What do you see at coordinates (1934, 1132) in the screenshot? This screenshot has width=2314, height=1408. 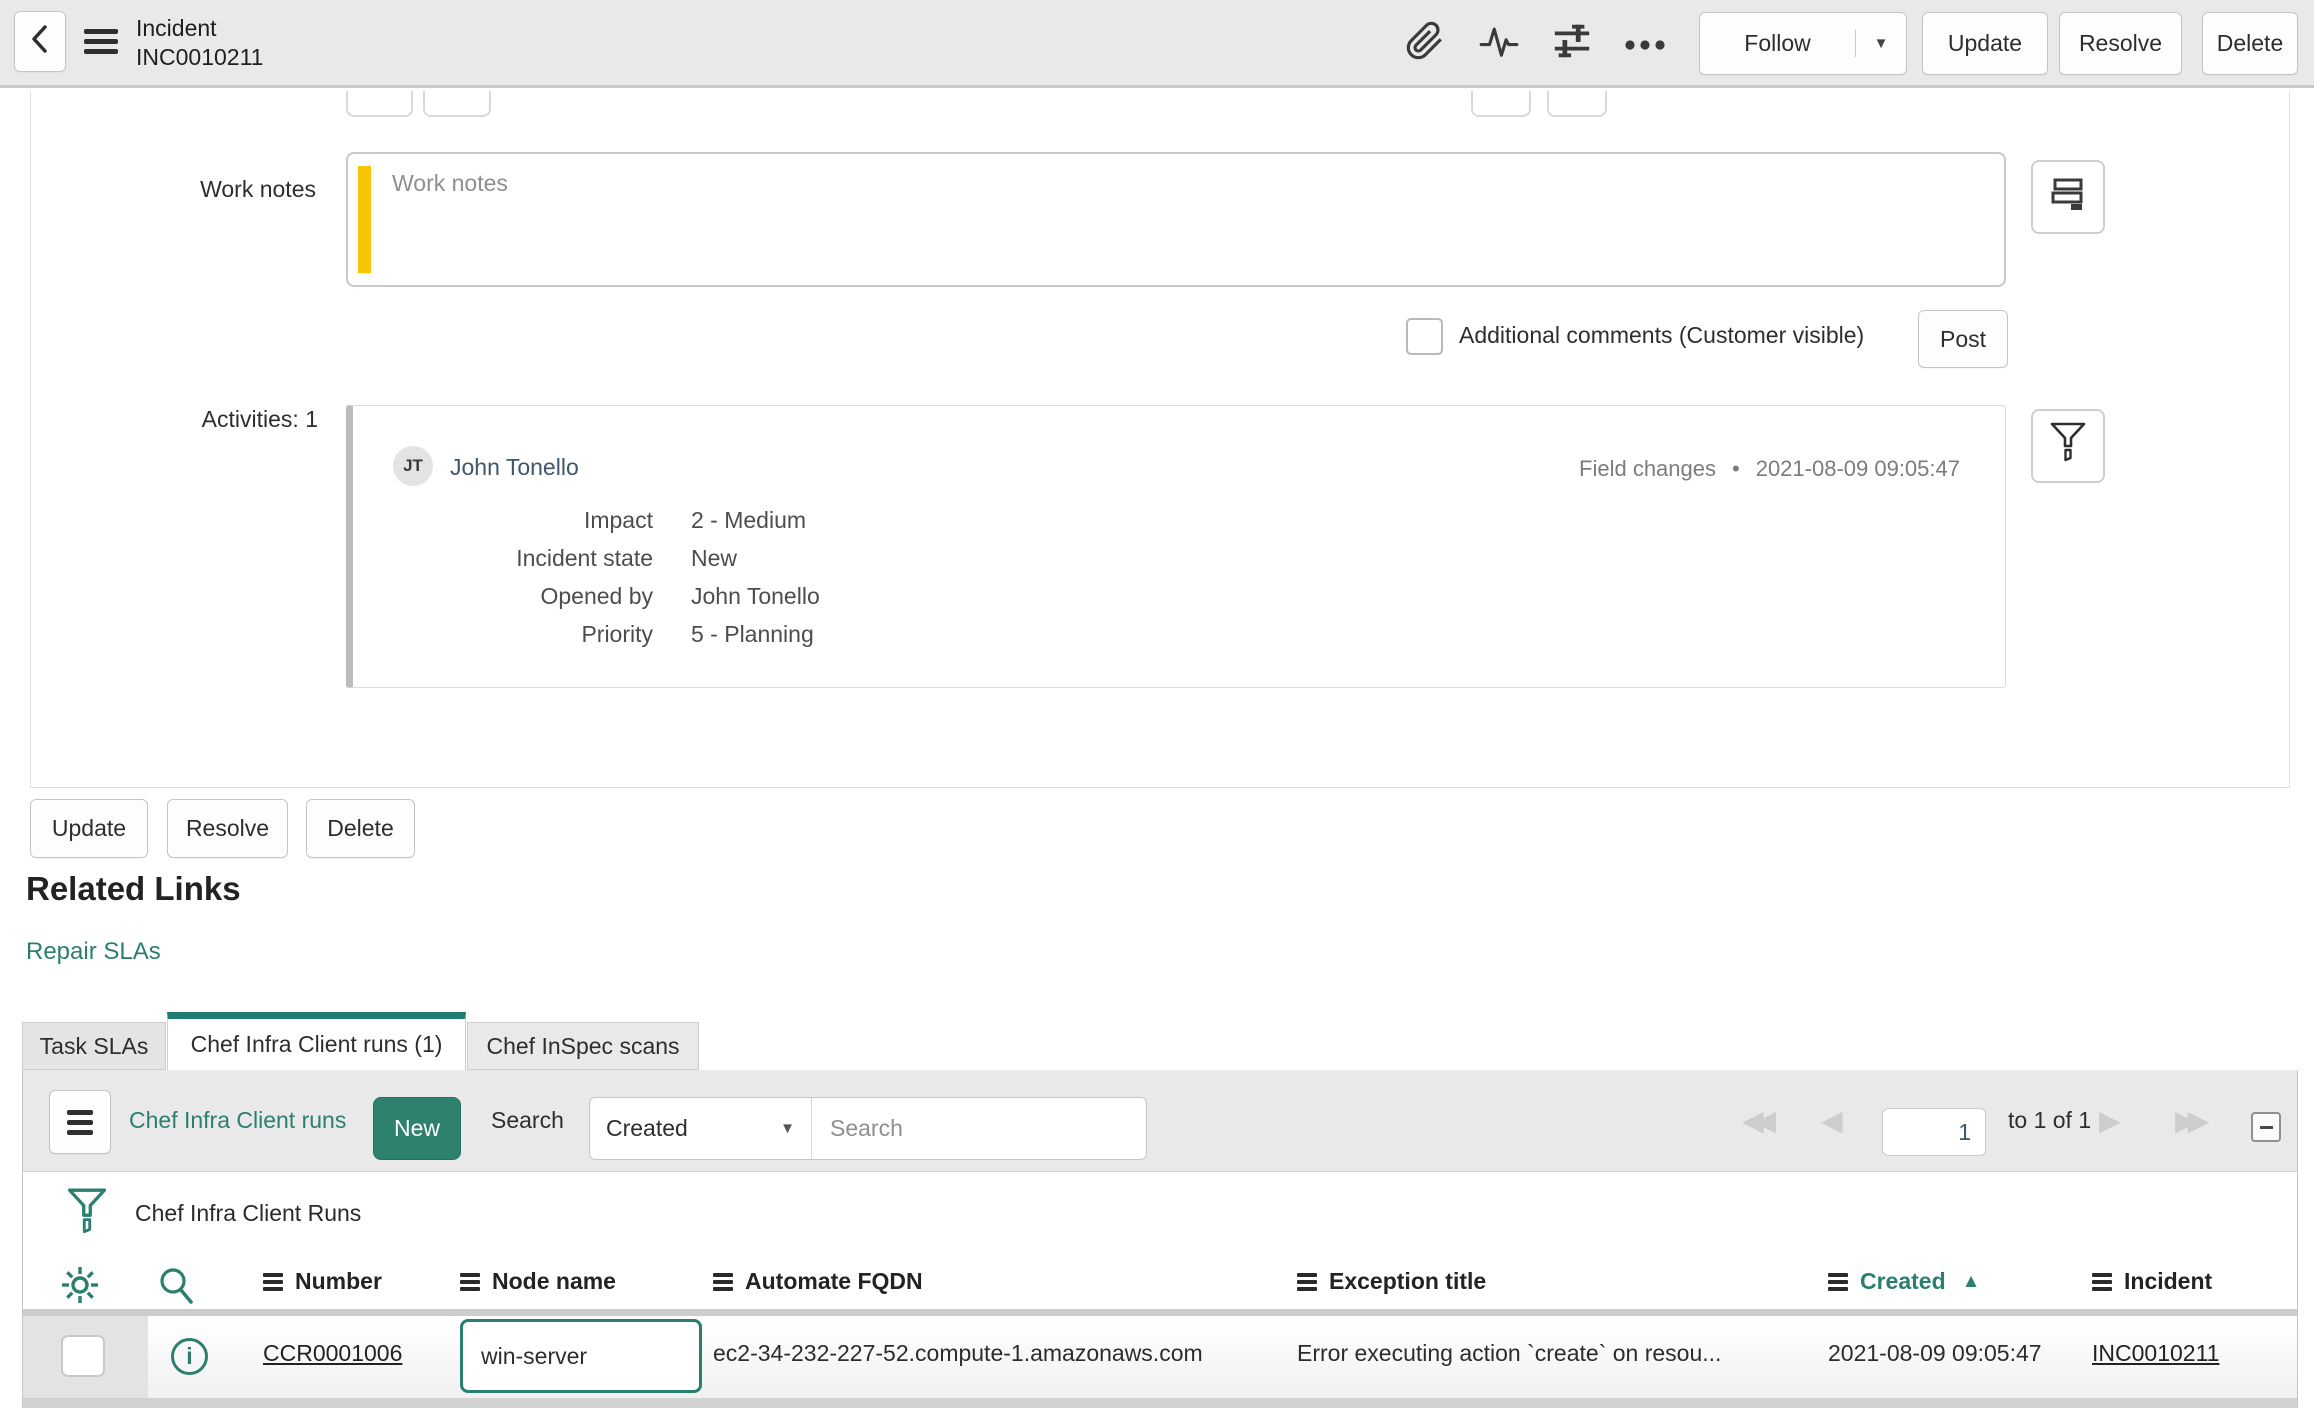 I see `page-number-input` at bounding box center [1934, 1132].